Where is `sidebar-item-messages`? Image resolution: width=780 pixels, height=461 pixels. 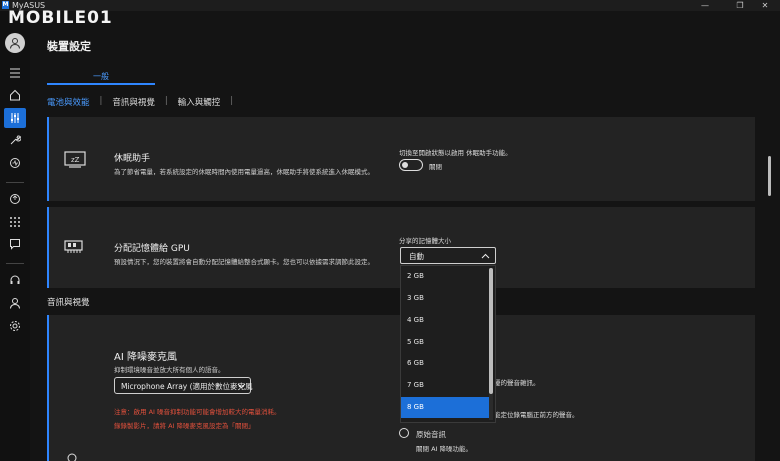 sidebar-item-messages is located at coordinates (15, 244).